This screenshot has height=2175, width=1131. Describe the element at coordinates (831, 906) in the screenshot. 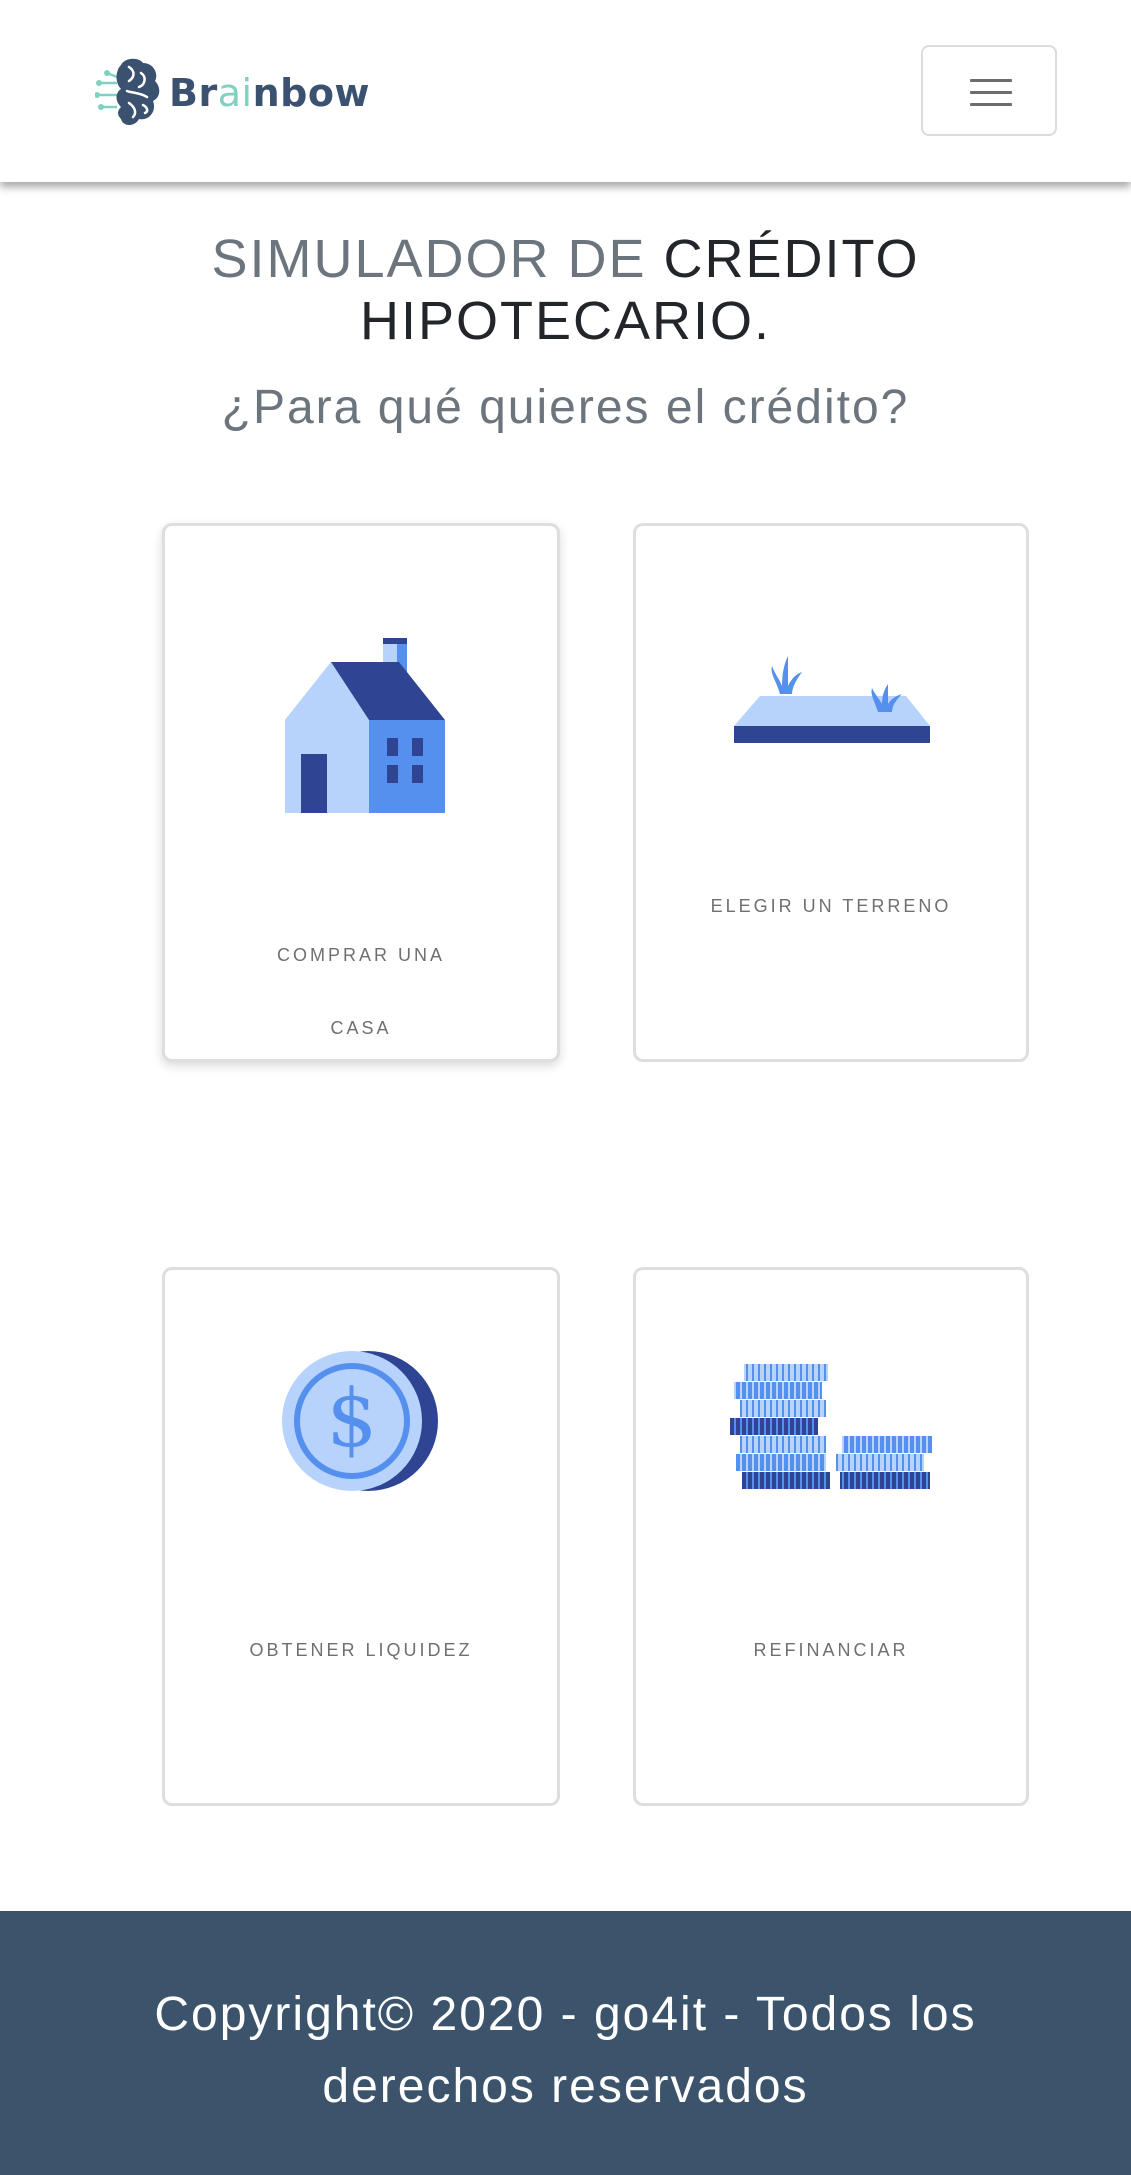

I see `option-label: ELEGIR UN TERRENO` at that location.